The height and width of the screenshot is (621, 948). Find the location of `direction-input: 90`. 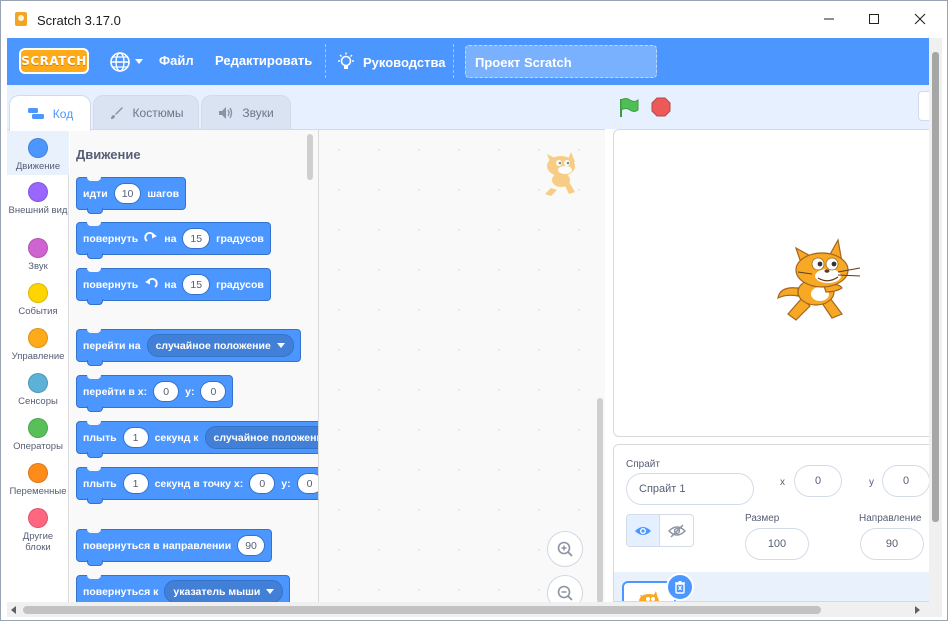

direction-input: 90 is located at coordinates (892, 544).